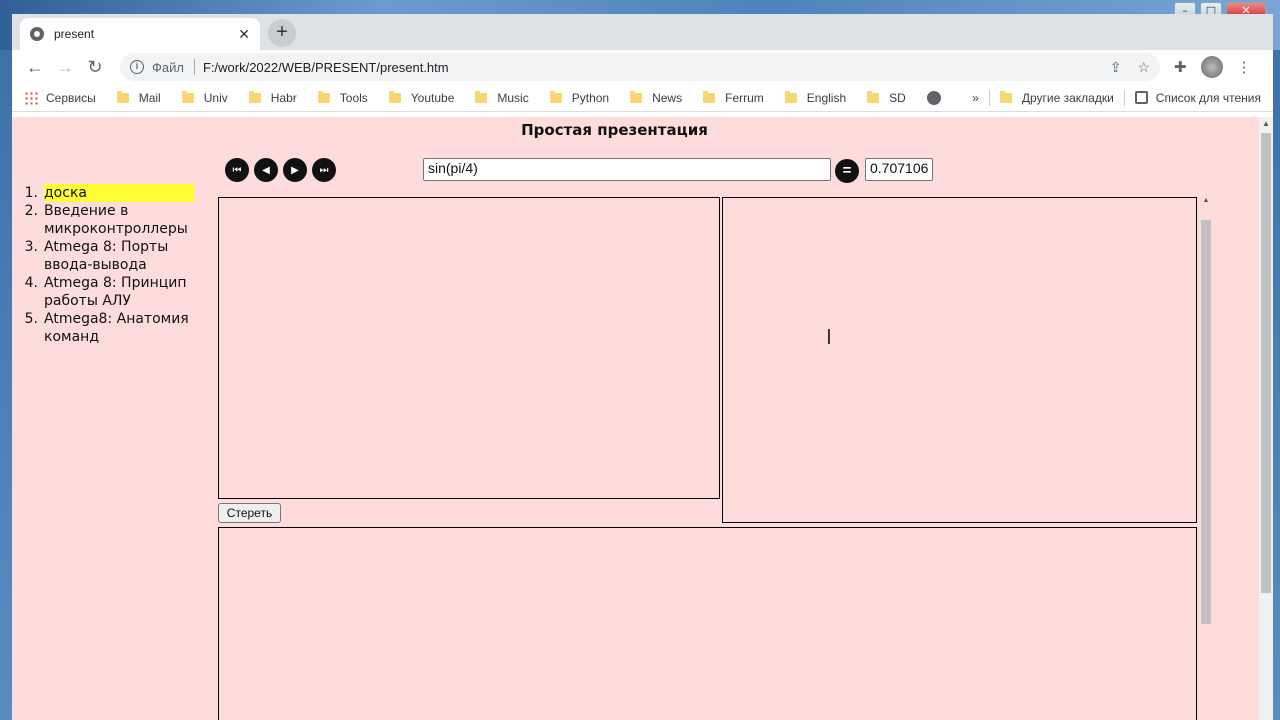 Image resolution: width=1280 pixels, height=720 pixels. Describe the element at coordinates (614, 130) in the screenshot. I see `page-title: Простая презентация` at that location.